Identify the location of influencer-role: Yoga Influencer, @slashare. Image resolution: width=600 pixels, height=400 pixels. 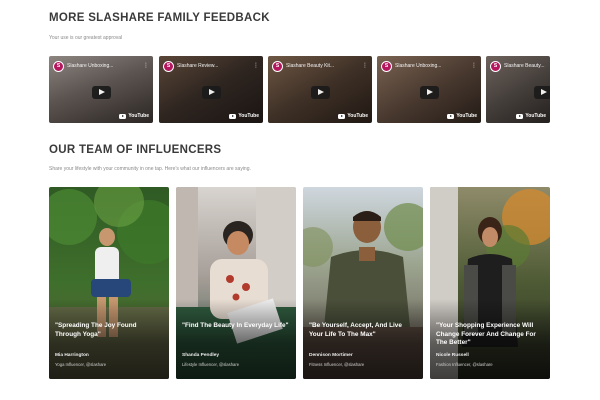
(81, 364).